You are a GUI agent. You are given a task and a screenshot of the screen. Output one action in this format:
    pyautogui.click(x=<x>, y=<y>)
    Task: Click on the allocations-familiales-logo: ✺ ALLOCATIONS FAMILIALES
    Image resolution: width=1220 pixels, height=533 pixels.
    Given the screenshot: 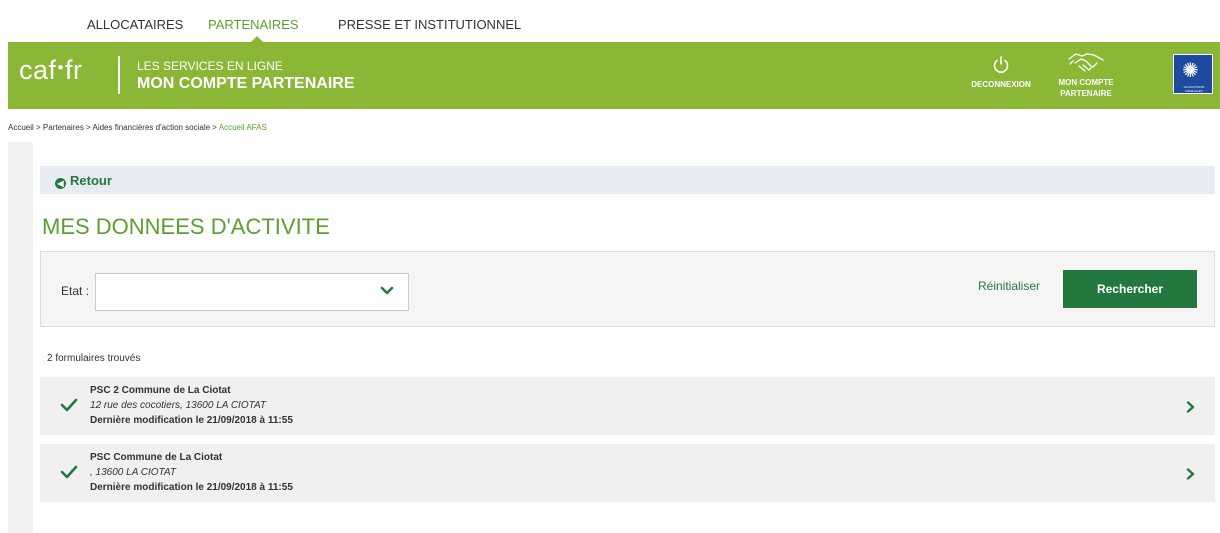 What is the action you would take?
    pyautogui.click(x=1193, y=74)
    